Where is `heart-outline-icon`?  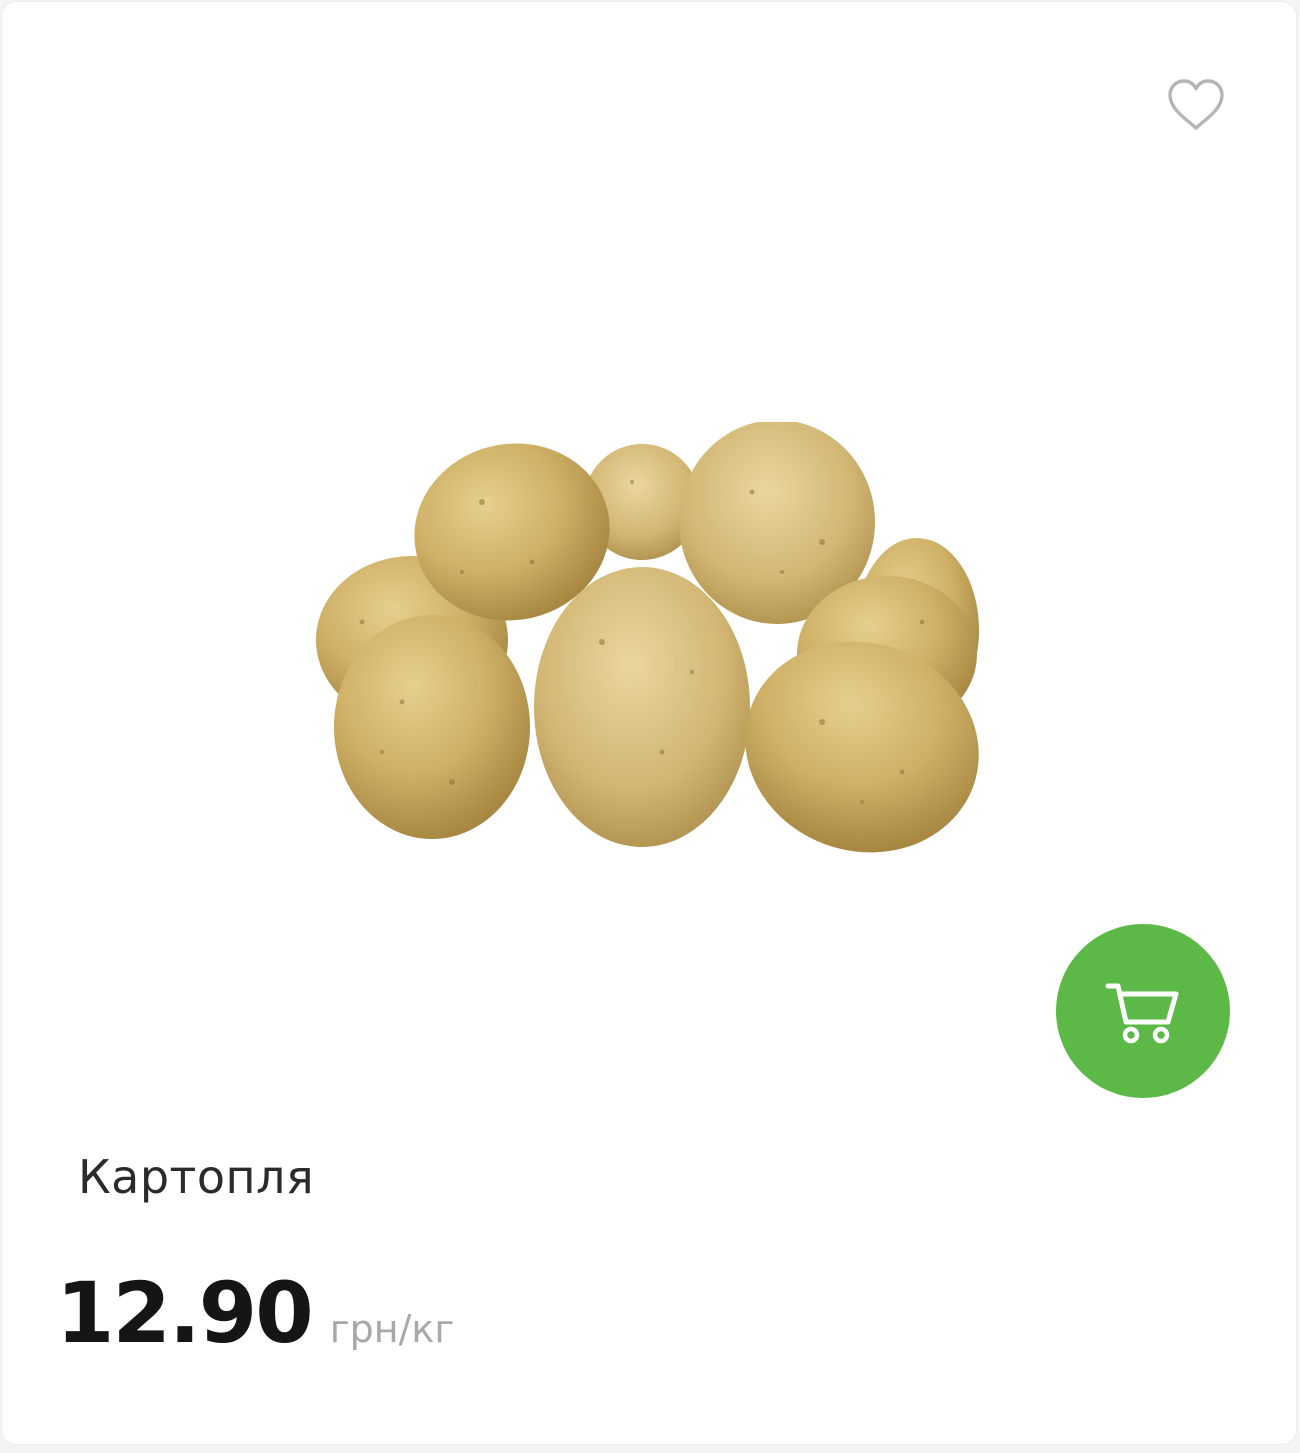 heart-outline-icon is located at coordinates (1196, 104).